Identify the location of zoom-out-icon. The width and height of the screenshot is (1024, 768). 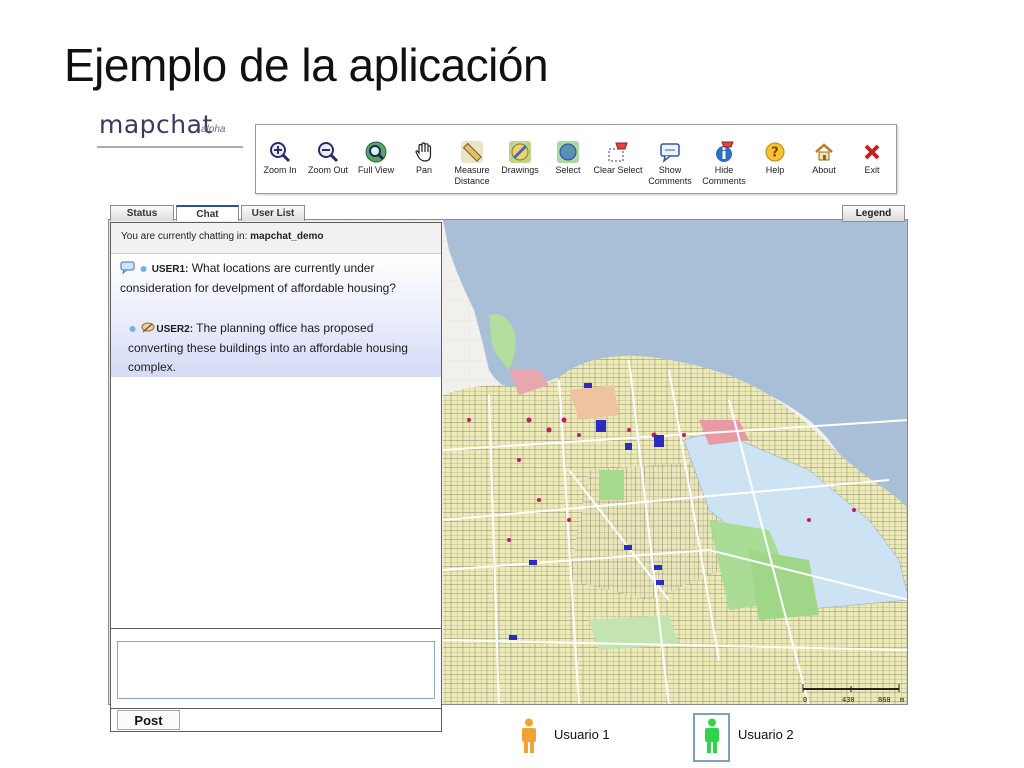
(328, 152).